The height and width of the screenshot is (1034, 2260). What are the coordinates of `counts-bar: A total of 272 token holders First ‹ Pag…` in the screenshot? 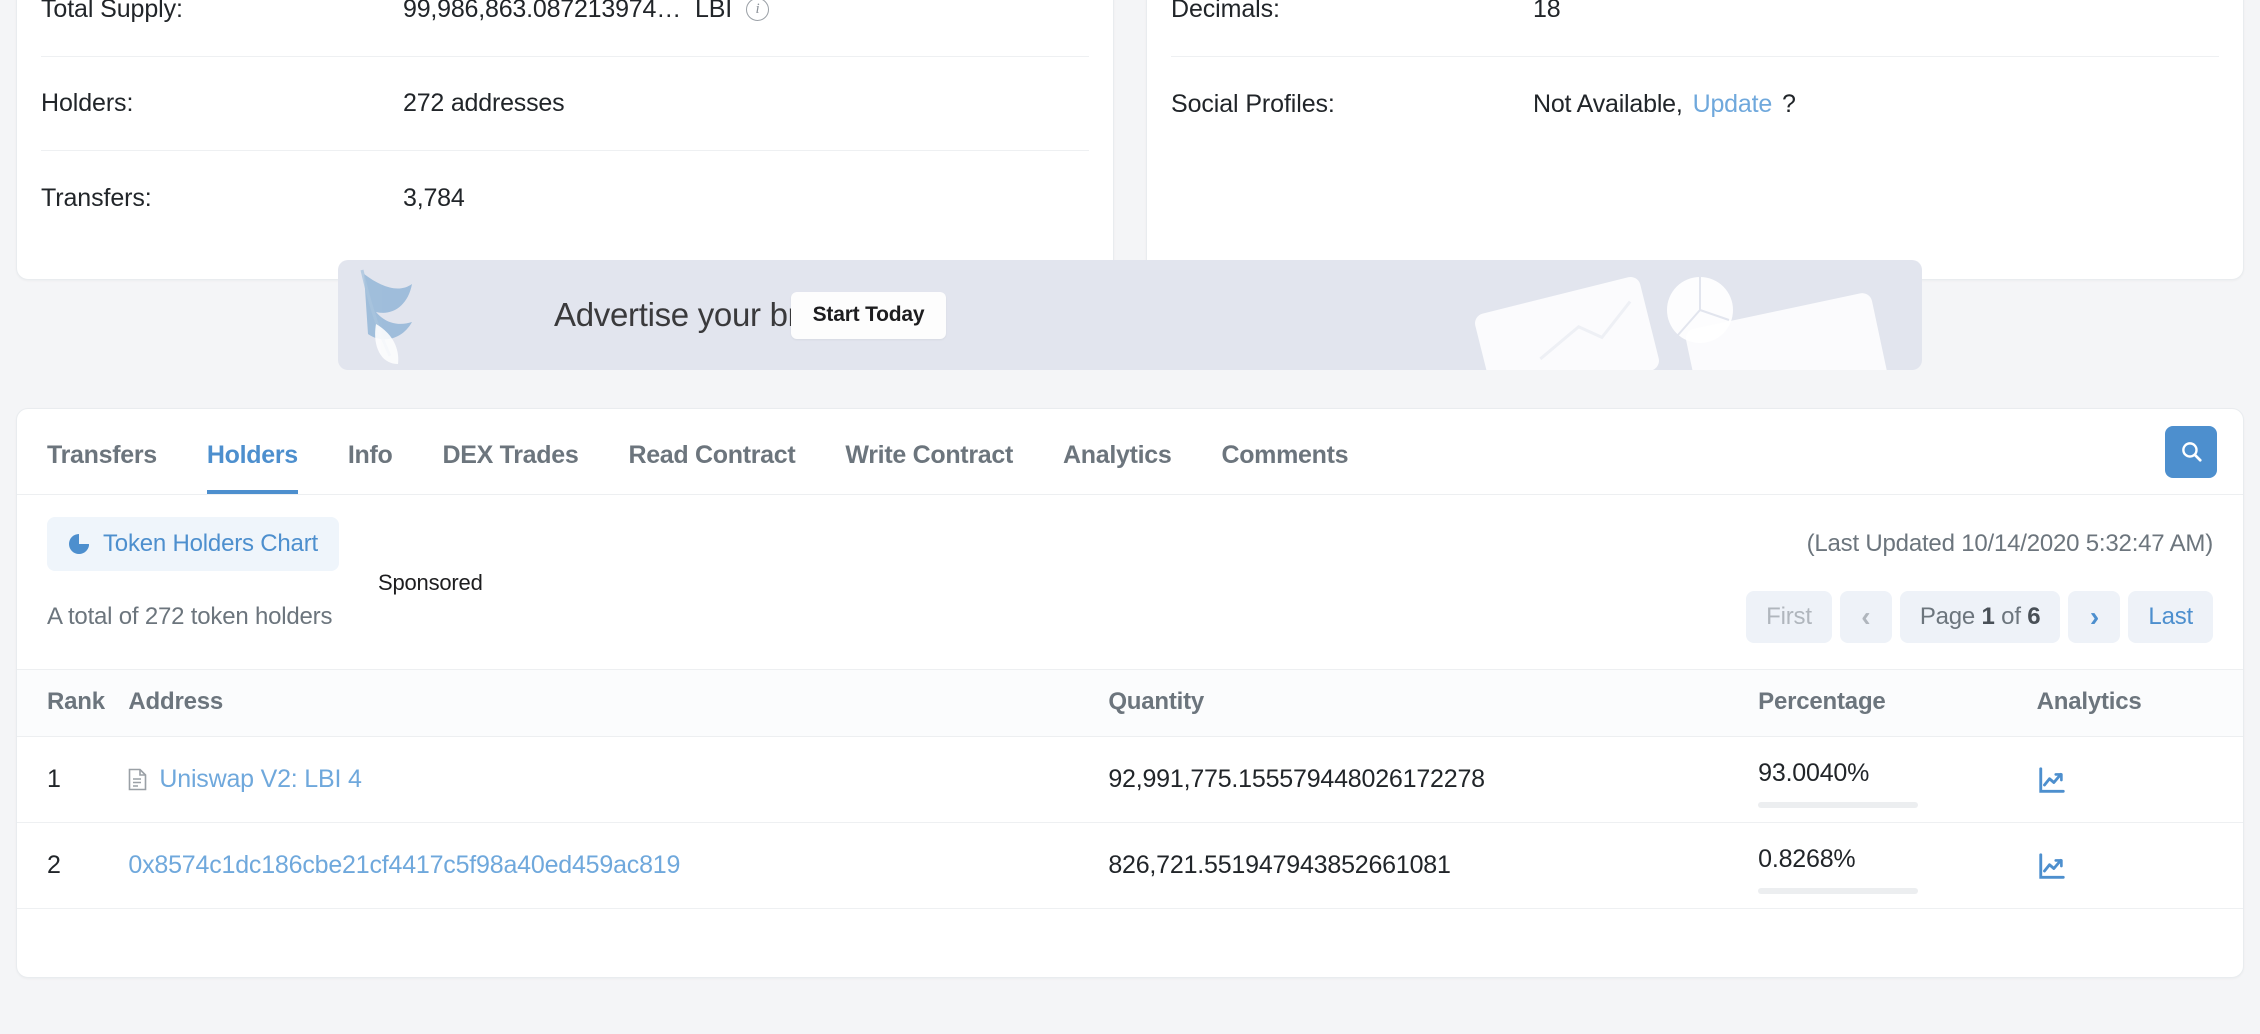 It's located at (1130, 607).